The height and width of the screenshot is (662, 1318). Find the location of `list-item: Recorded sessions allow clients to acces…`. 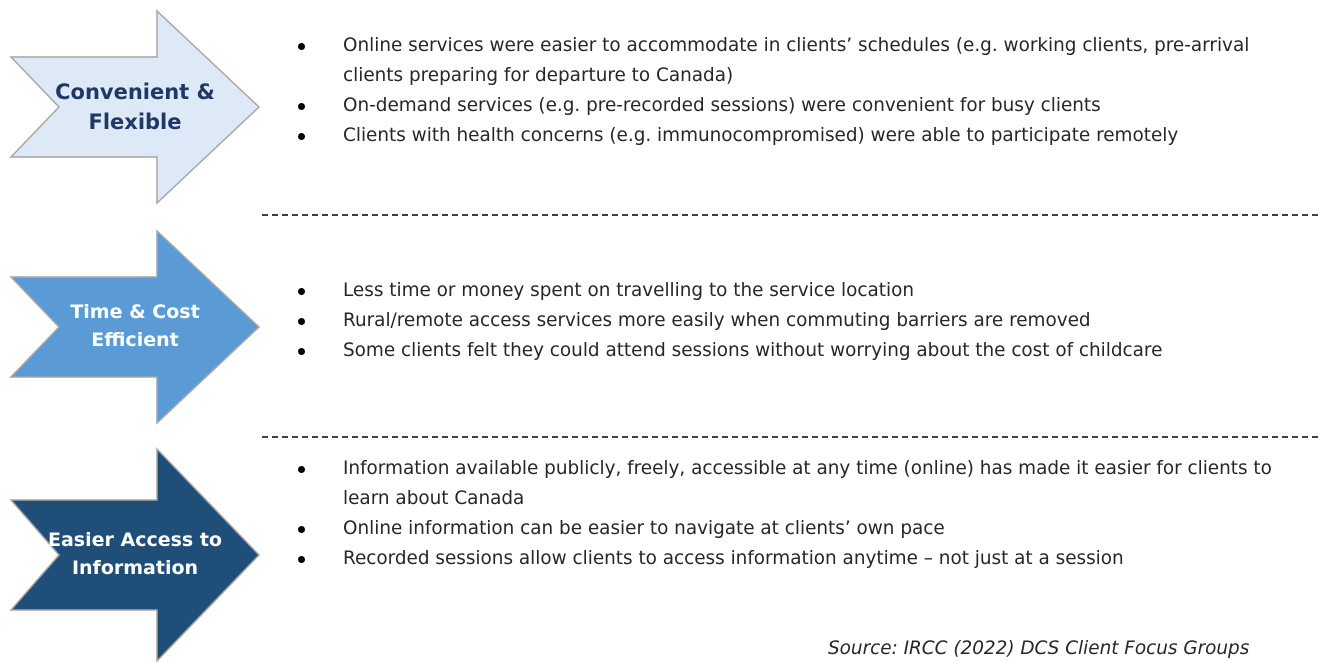

list-item: Recorded sessions allow clients to acces… is located at coordinates (800, 559).